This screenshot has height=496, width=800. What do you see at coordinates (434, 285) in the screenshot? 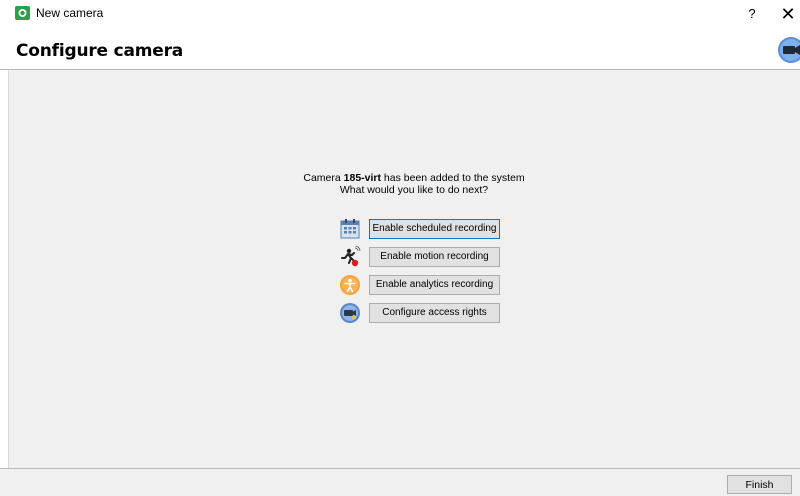
I see `enable-analytics-recording-button: Enable analytics recording` at bounding box center [434, 285].